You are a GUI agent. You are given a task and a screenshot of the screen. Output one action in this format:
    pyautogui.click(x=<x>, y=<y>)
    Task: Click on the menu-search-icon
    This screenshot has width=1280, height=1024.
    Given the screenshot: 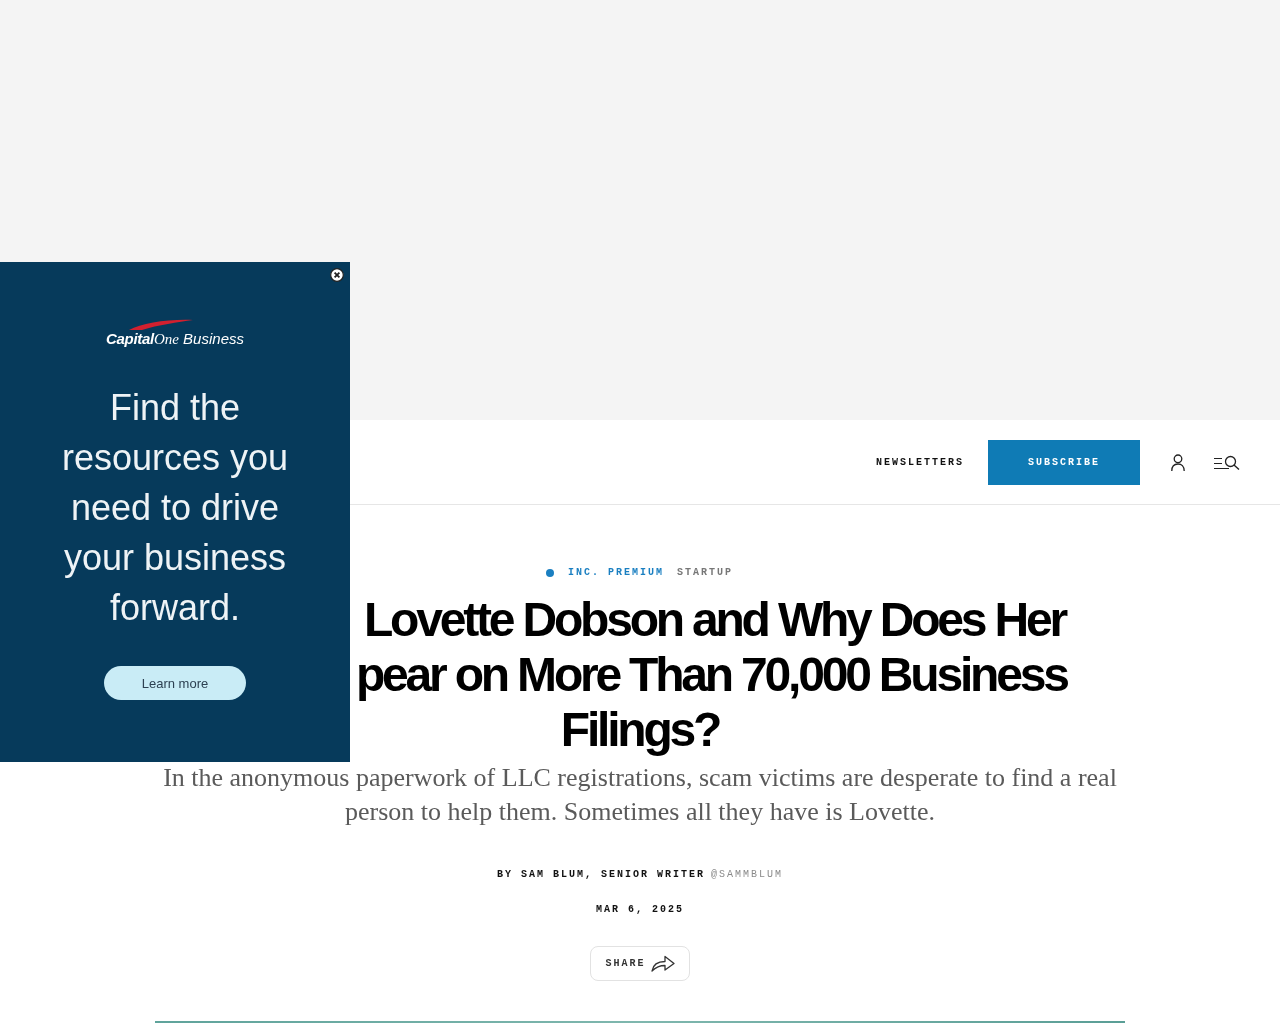 What is the action you would take?
    pyautogui.click(x=1227, y=462)
    